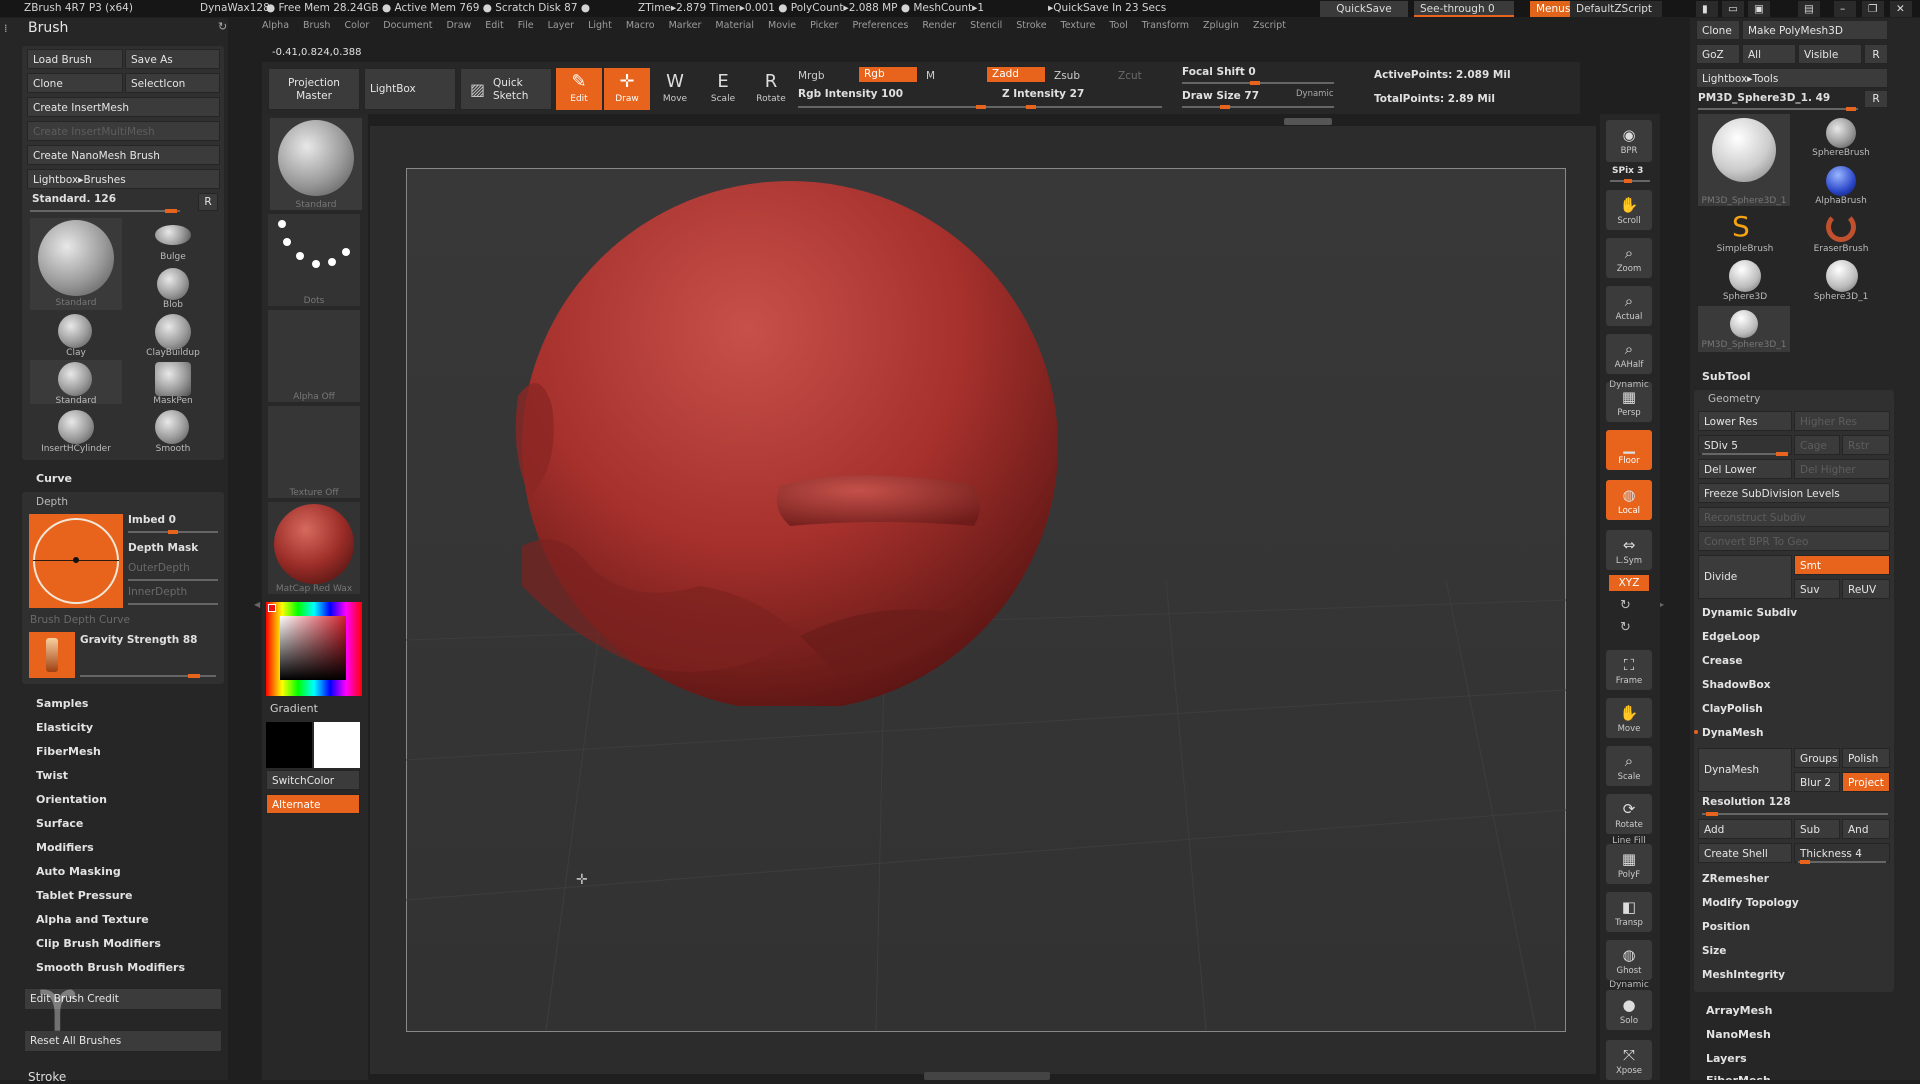 This screenshot has height=1084, width=1920. Describe the element at coordinates (1629, 450) in the screenshot. I see `view-tool-floor: ▁ Floor` at that location.